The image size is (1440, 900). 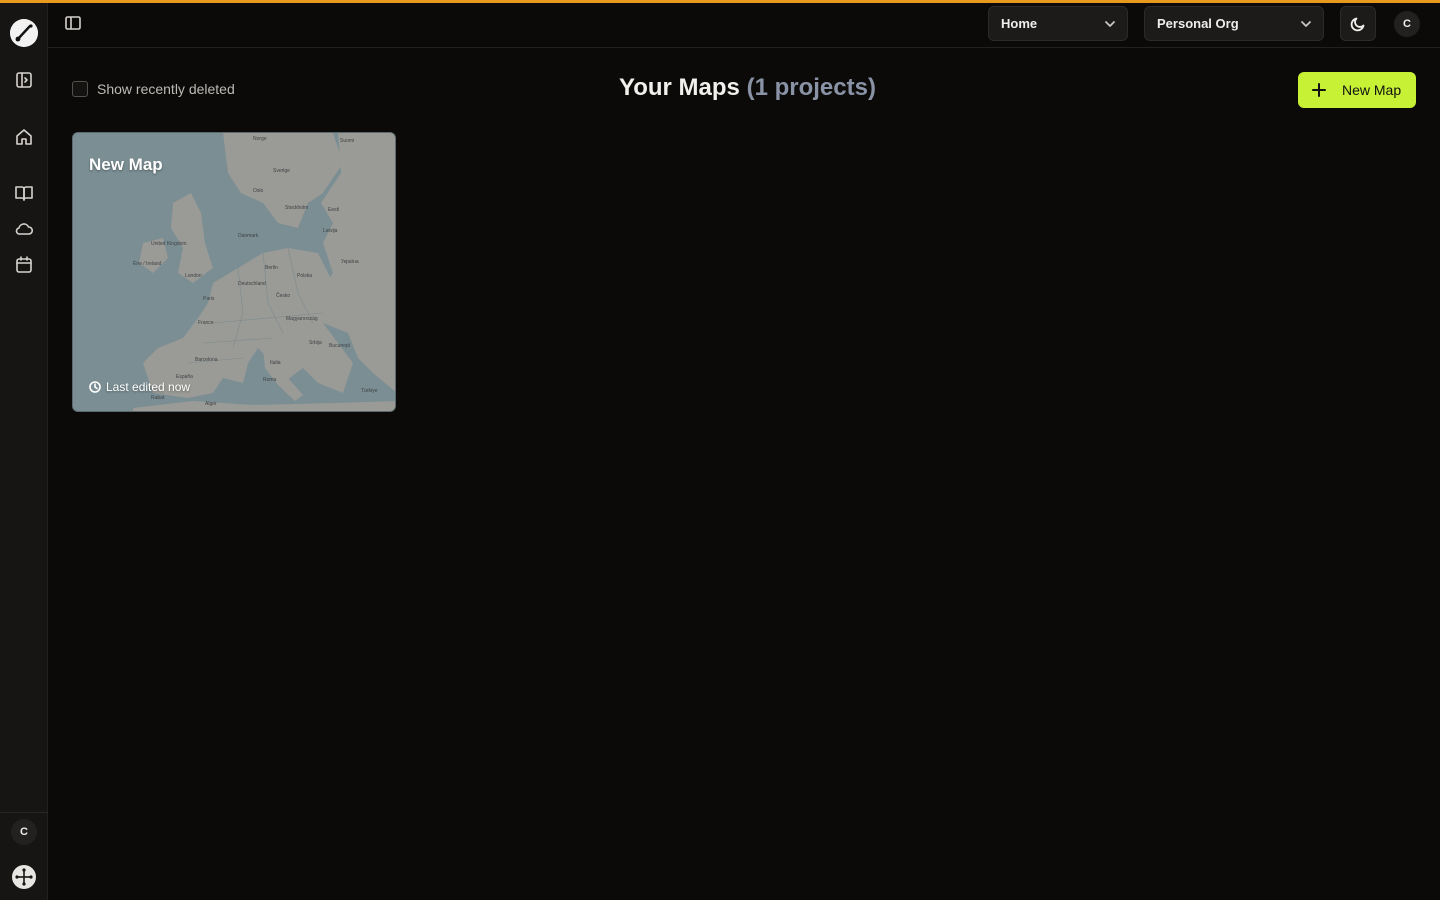 I want to click on show-deleted-checkbox, so click(x=80, y=89).